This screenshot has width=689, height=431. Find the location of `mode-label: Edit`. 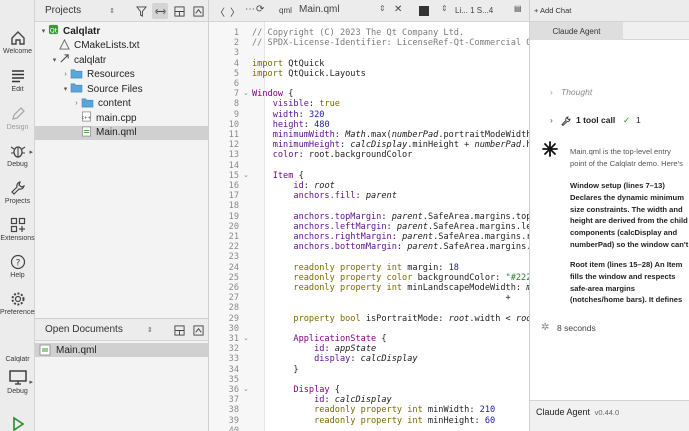

mode-label: Edit is located at coordinates (17, 89).